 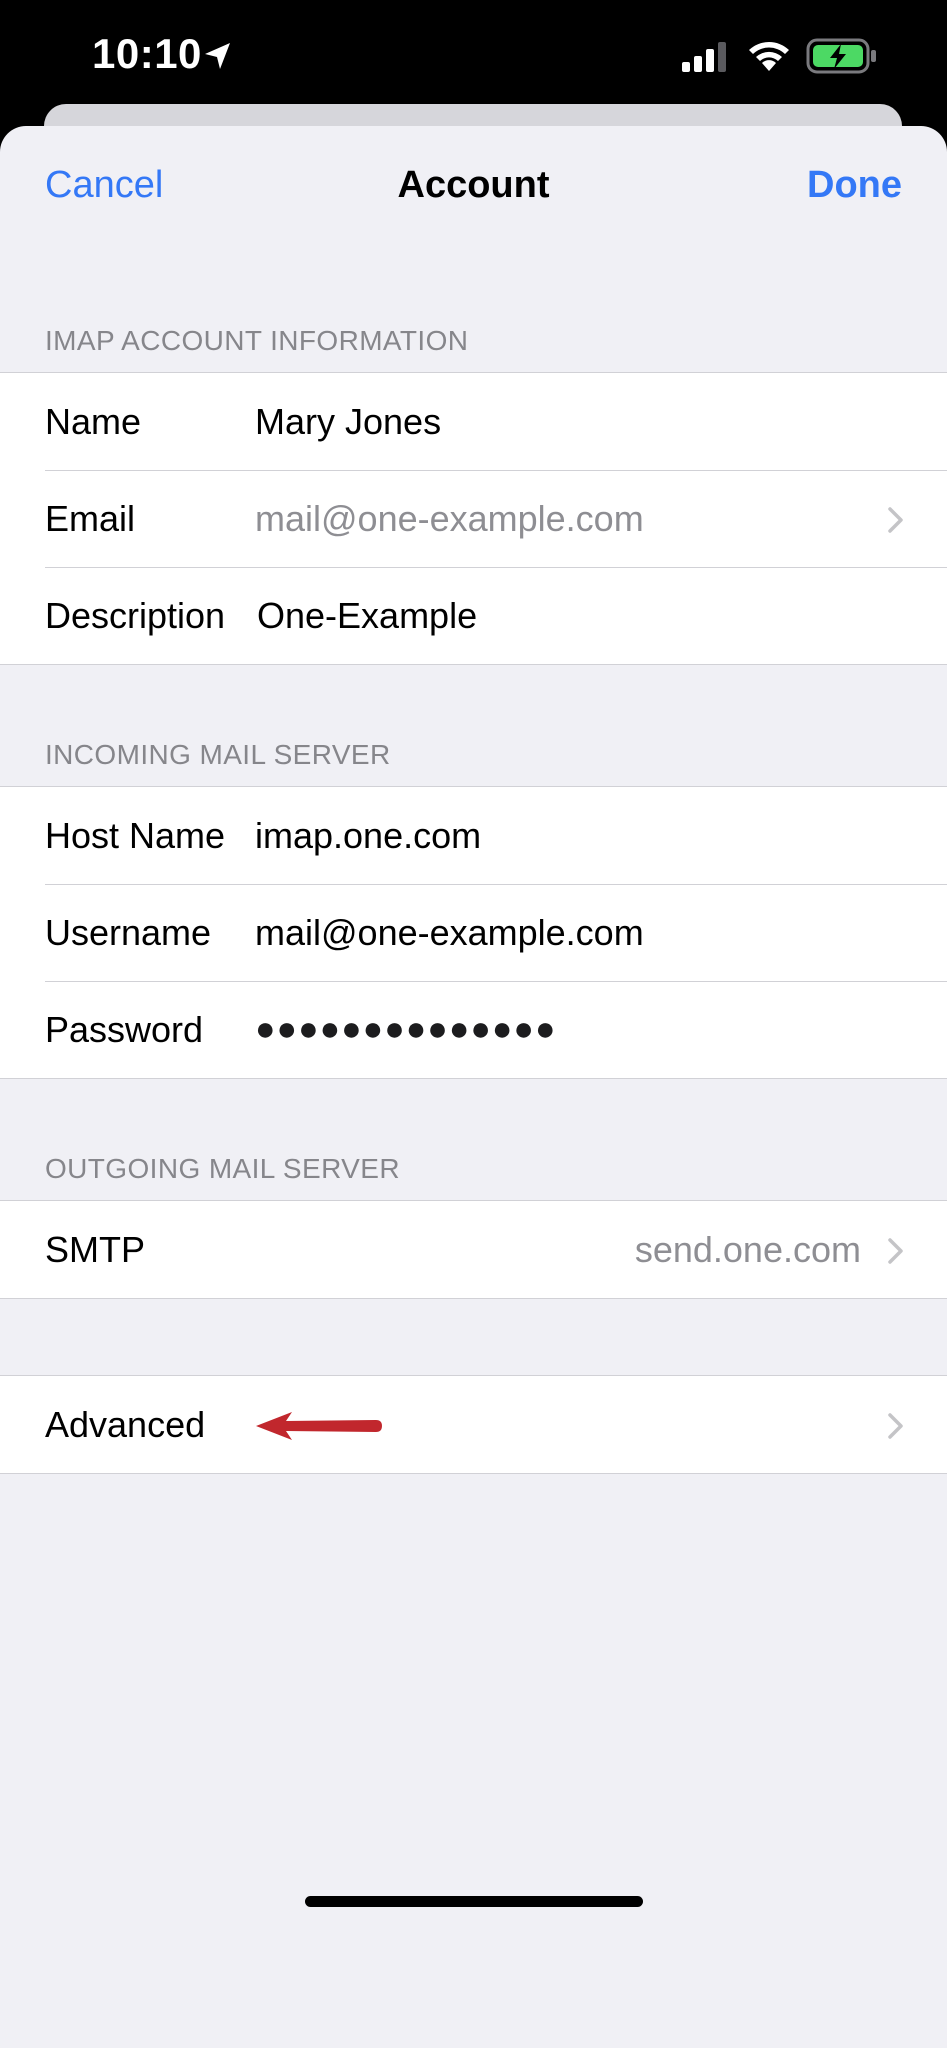 I want to click on battery-charging-icon, so click(x=841, y=56).